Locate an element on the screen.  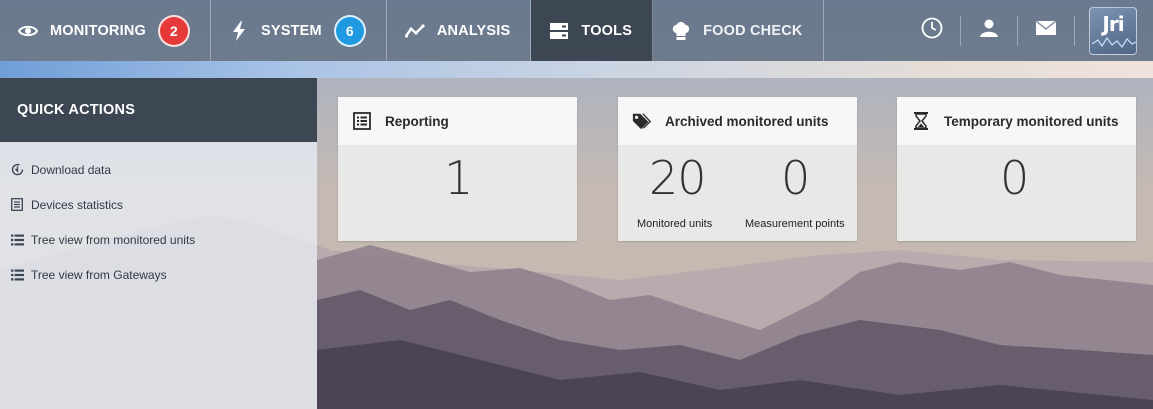
nav-system: SYSTEM 6 is located at coordinates (299, 30).